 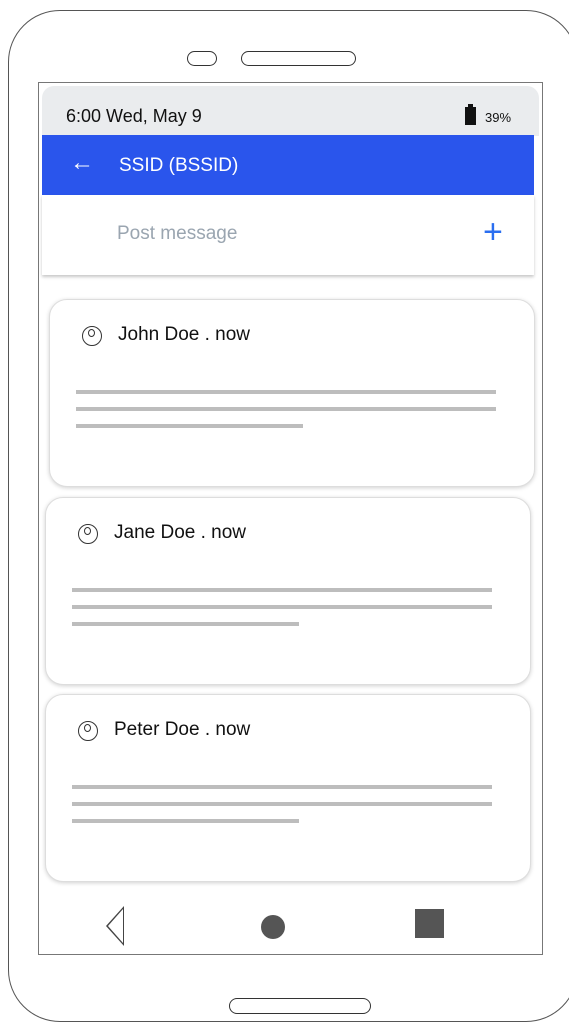 What do you see at coordinates (134, 116) in the screenshot?
I see `status-time-date: 6:00 Wed, May 9` at bounding box center [134, 116].